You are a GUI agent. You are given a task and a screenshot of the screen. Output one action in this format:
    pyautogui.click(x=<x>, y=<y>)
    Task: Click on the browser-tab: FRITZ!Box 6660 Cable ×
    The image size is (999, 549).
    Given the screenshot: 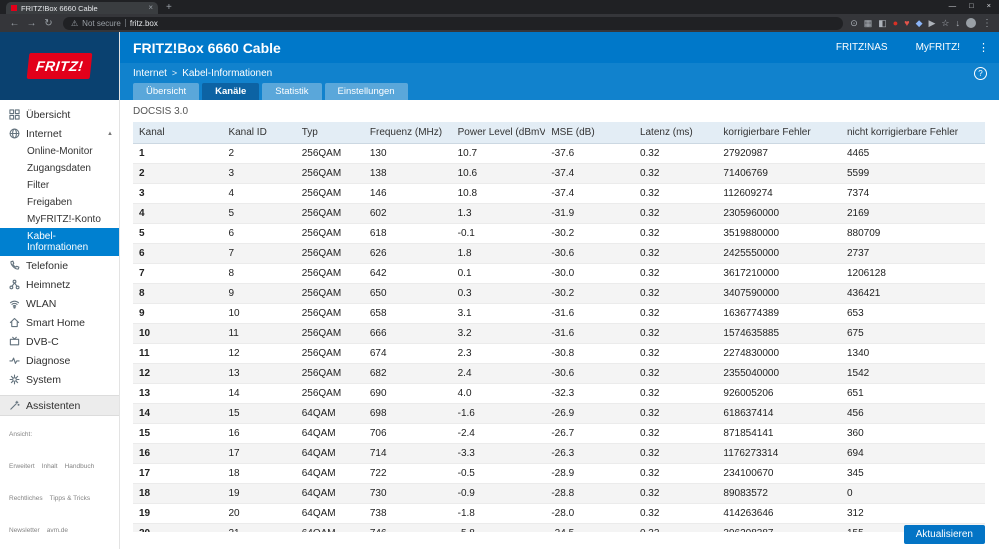 What is the action you would take?
    pyautogui.click(x=82, y=8)
    